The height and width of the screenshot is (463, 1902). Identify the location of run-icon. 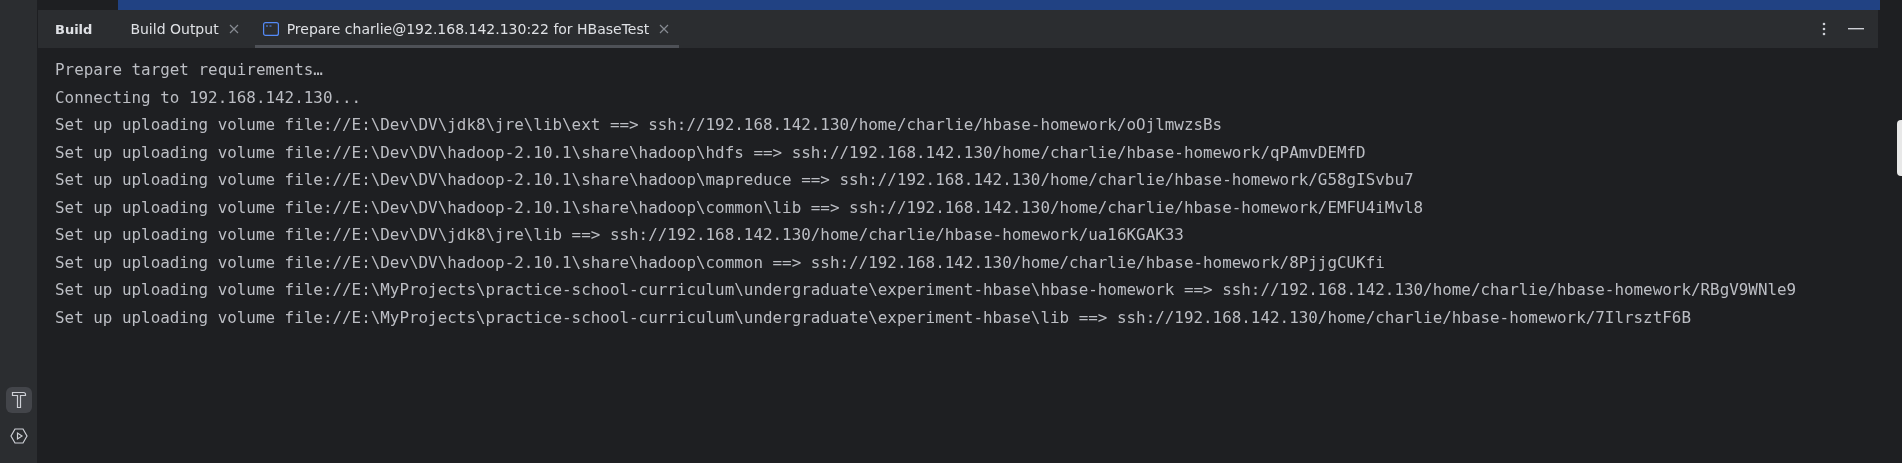
(18, 436).